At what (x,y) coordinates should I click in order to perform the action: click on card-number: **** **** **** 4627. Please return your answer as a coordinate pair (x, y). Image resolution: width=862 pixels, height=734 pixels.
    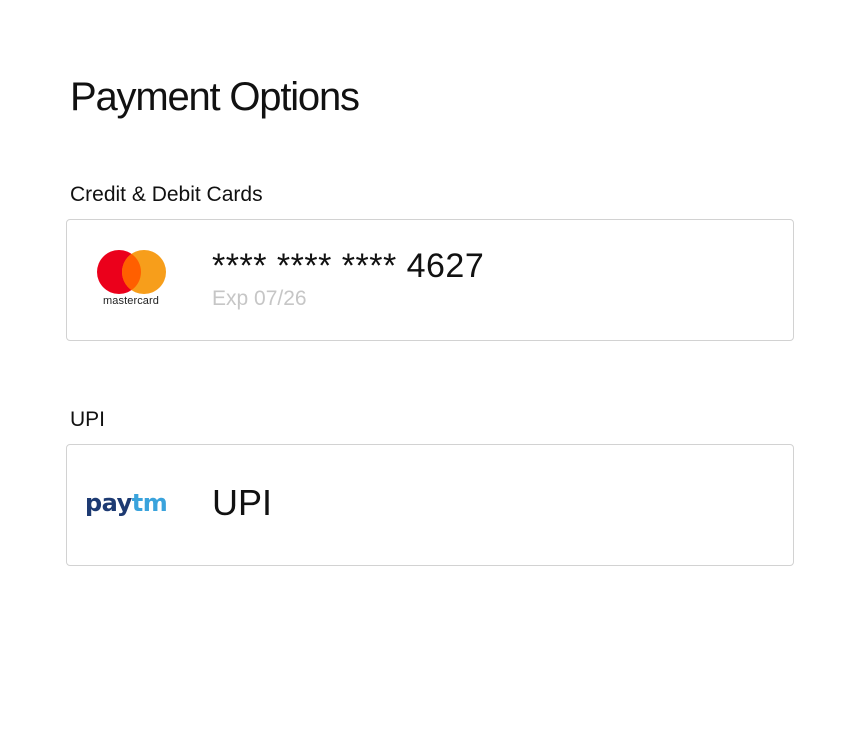
    Looking at the image, I should click on (348, 266).